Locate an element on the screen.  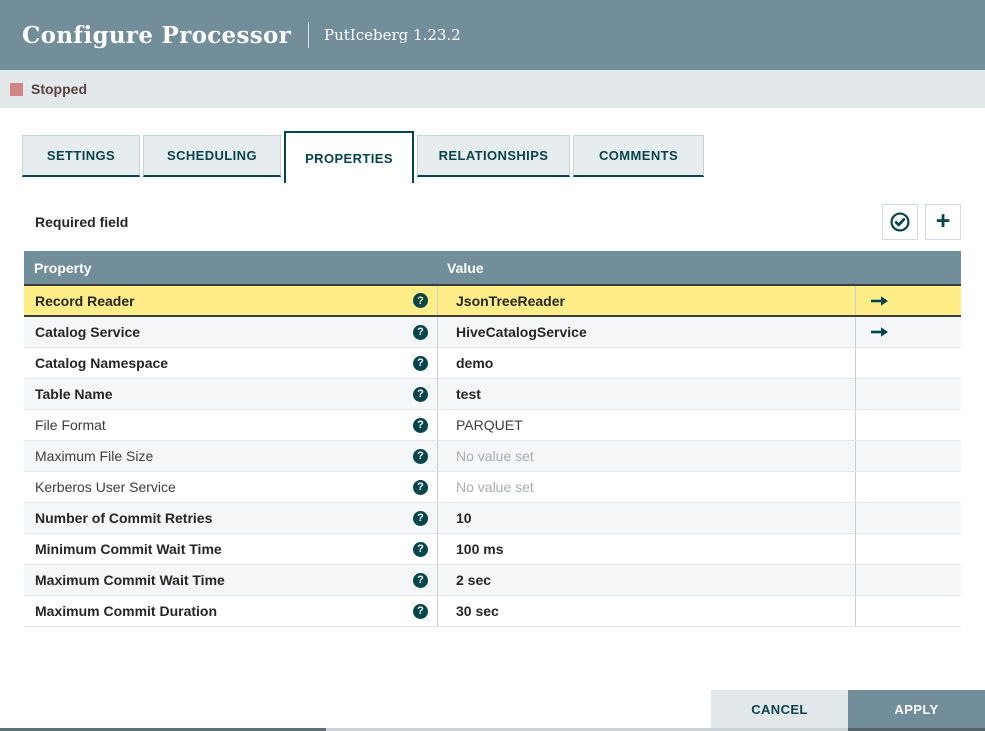
tab-scheduling: SCHEDULING is located at coordinates (212, 156).